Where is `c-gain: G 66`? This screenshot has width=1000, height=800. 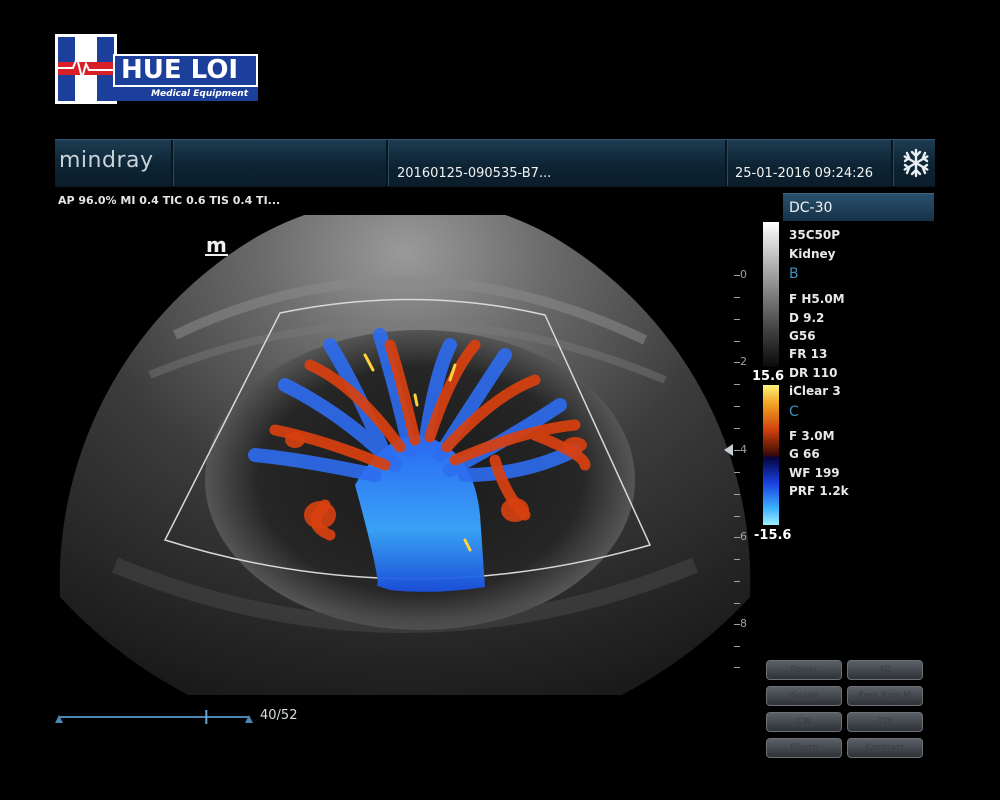 c-gain: G 66 is located at coordinates (804, 454).